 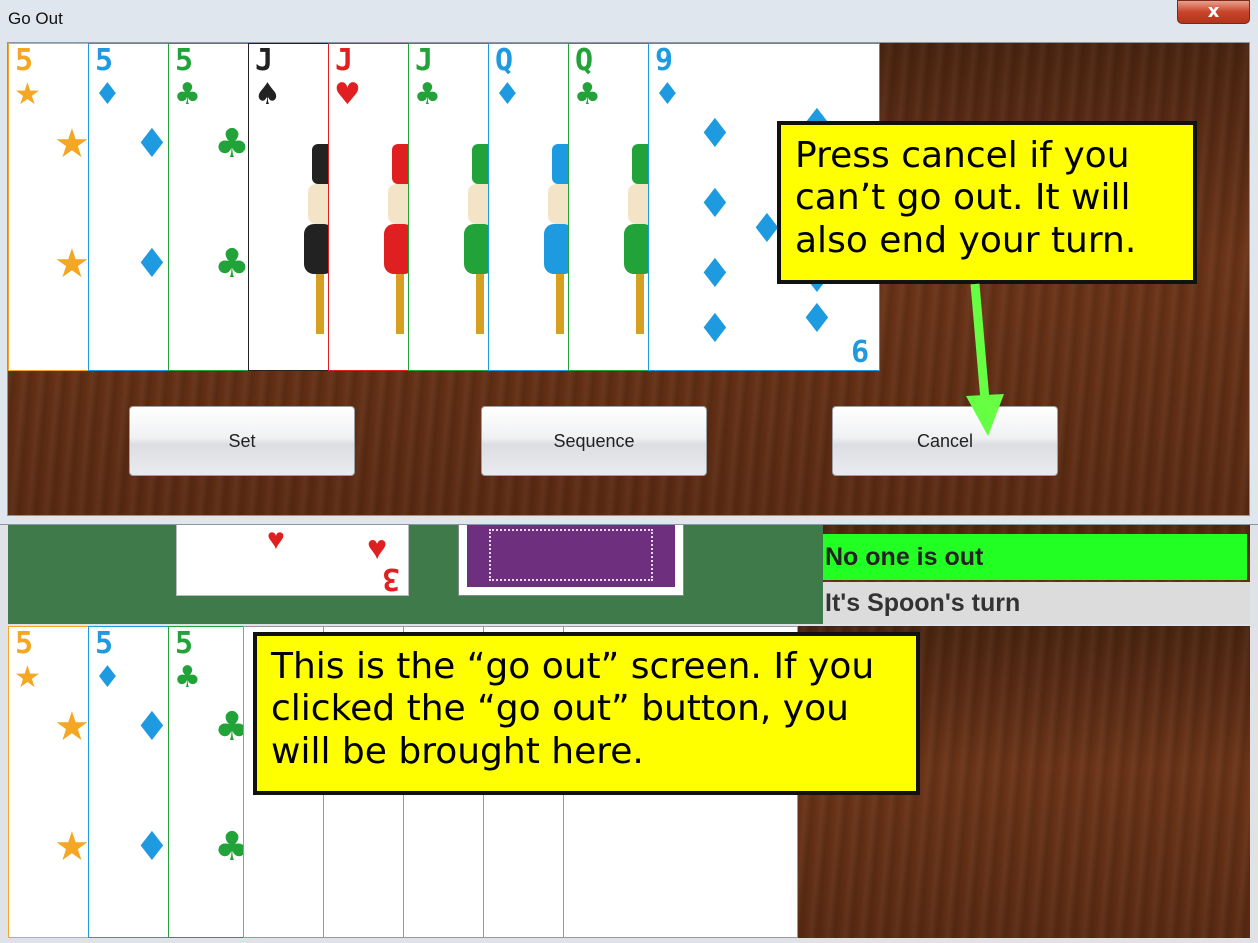 What do you see at coordinates (276, 539) in the screenshot?
I see `discard-pips: ♥` at bounding box center [276, 539].